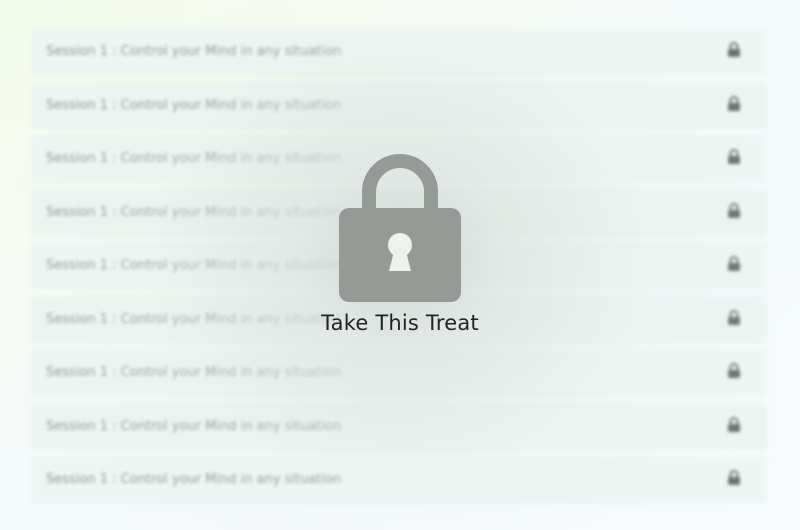 The image size is (800, 530). Describe the element at coordinates (400, 221) in the screenshot. I see `padlock-icon` at that location.